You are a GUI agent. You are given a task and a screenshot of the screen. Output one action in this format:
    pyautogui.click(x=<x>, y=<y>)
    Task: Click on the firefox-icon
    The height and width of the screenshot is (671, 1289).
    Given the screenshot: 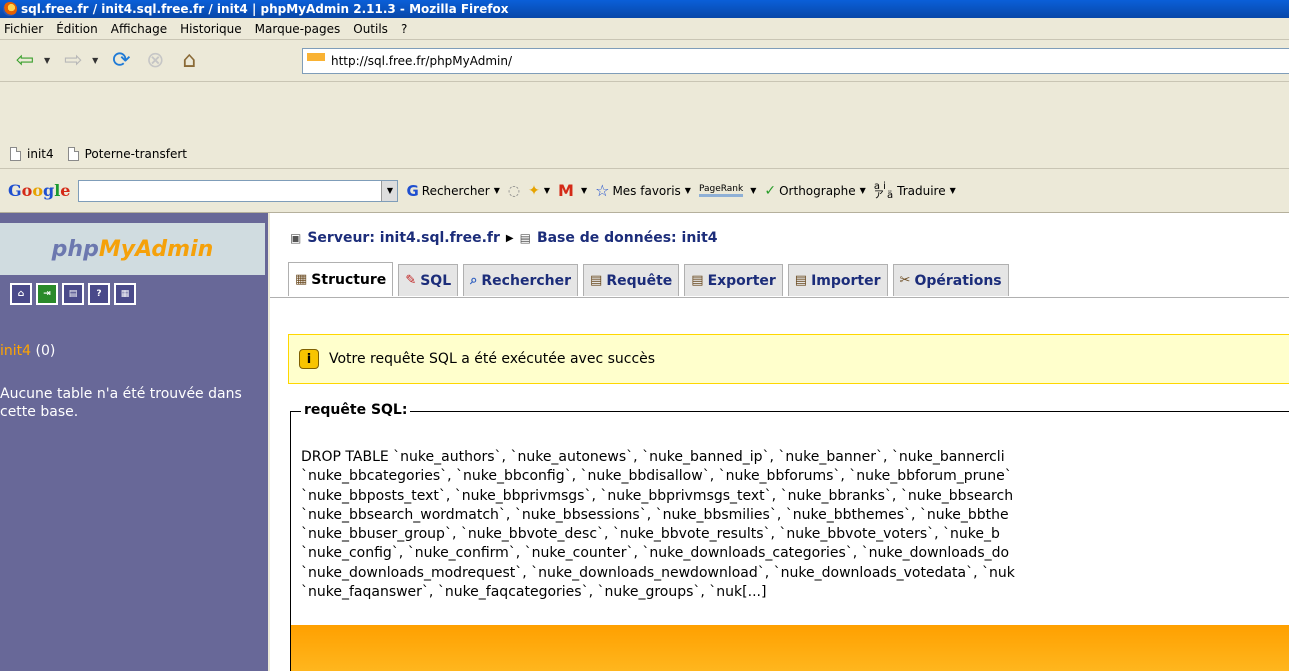 What is the action you would take?
    pyautogui.click(x=10, y=9)
    